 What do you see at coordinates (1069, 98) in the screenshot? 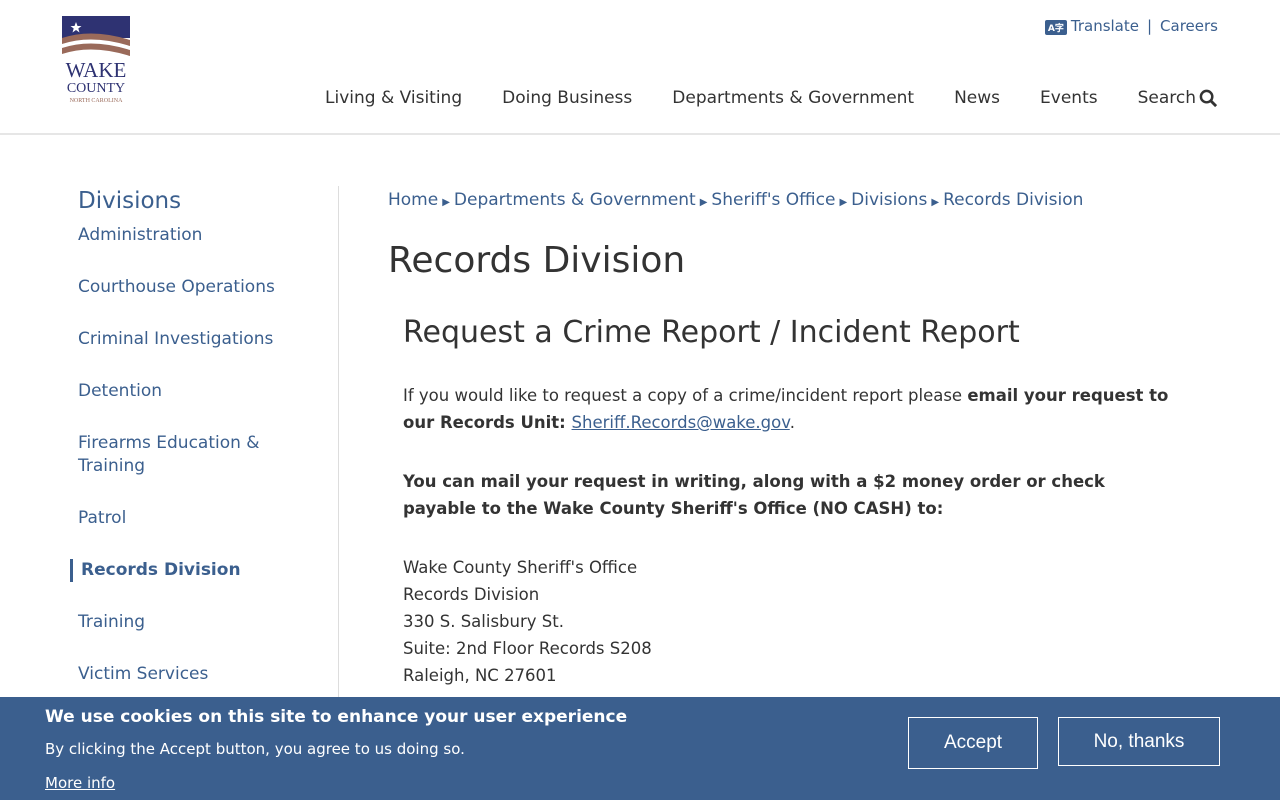
I see `nav-events: Events` at bounding box center [1069, 98].